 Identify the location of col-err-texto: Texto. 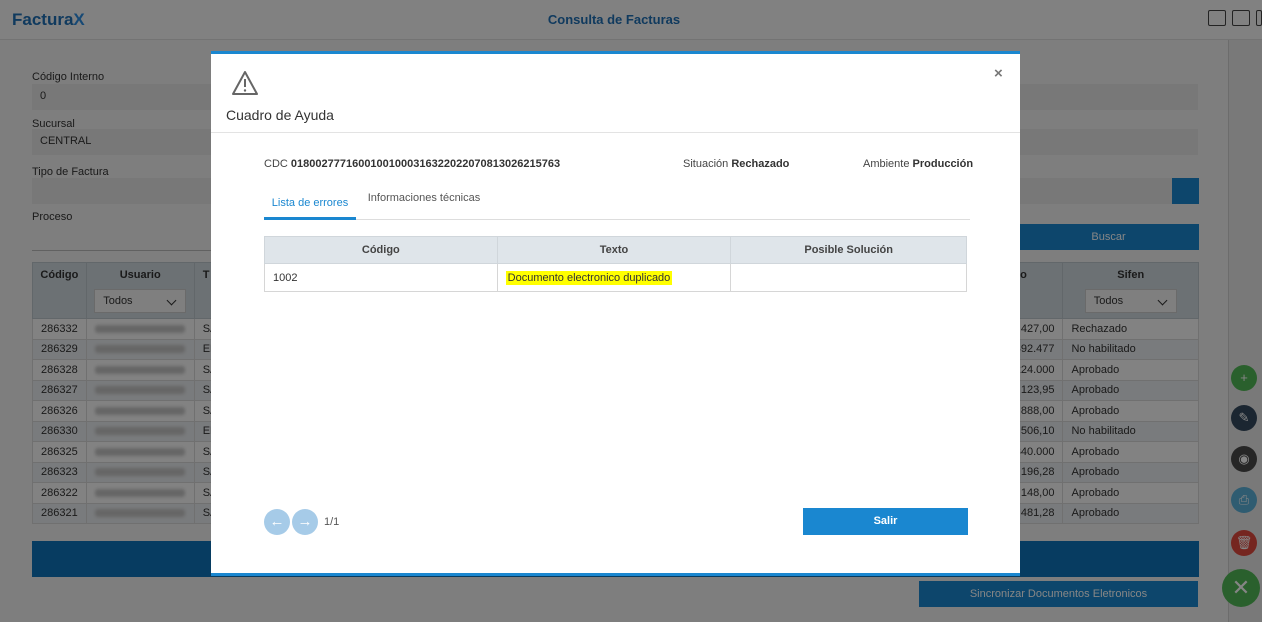
(614, 250).